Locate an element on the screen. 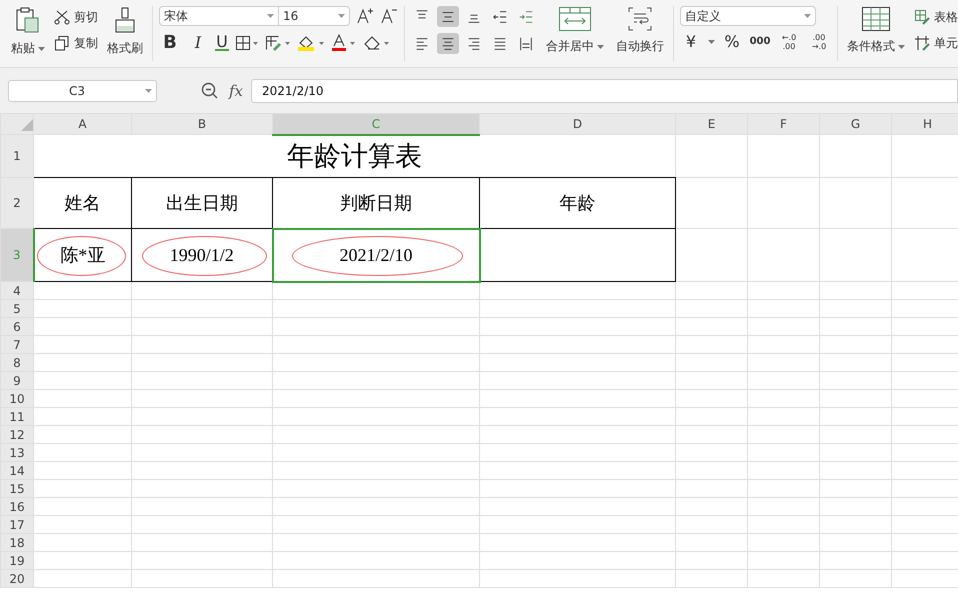  row-header: 20 is located at coordinates (17, 579).